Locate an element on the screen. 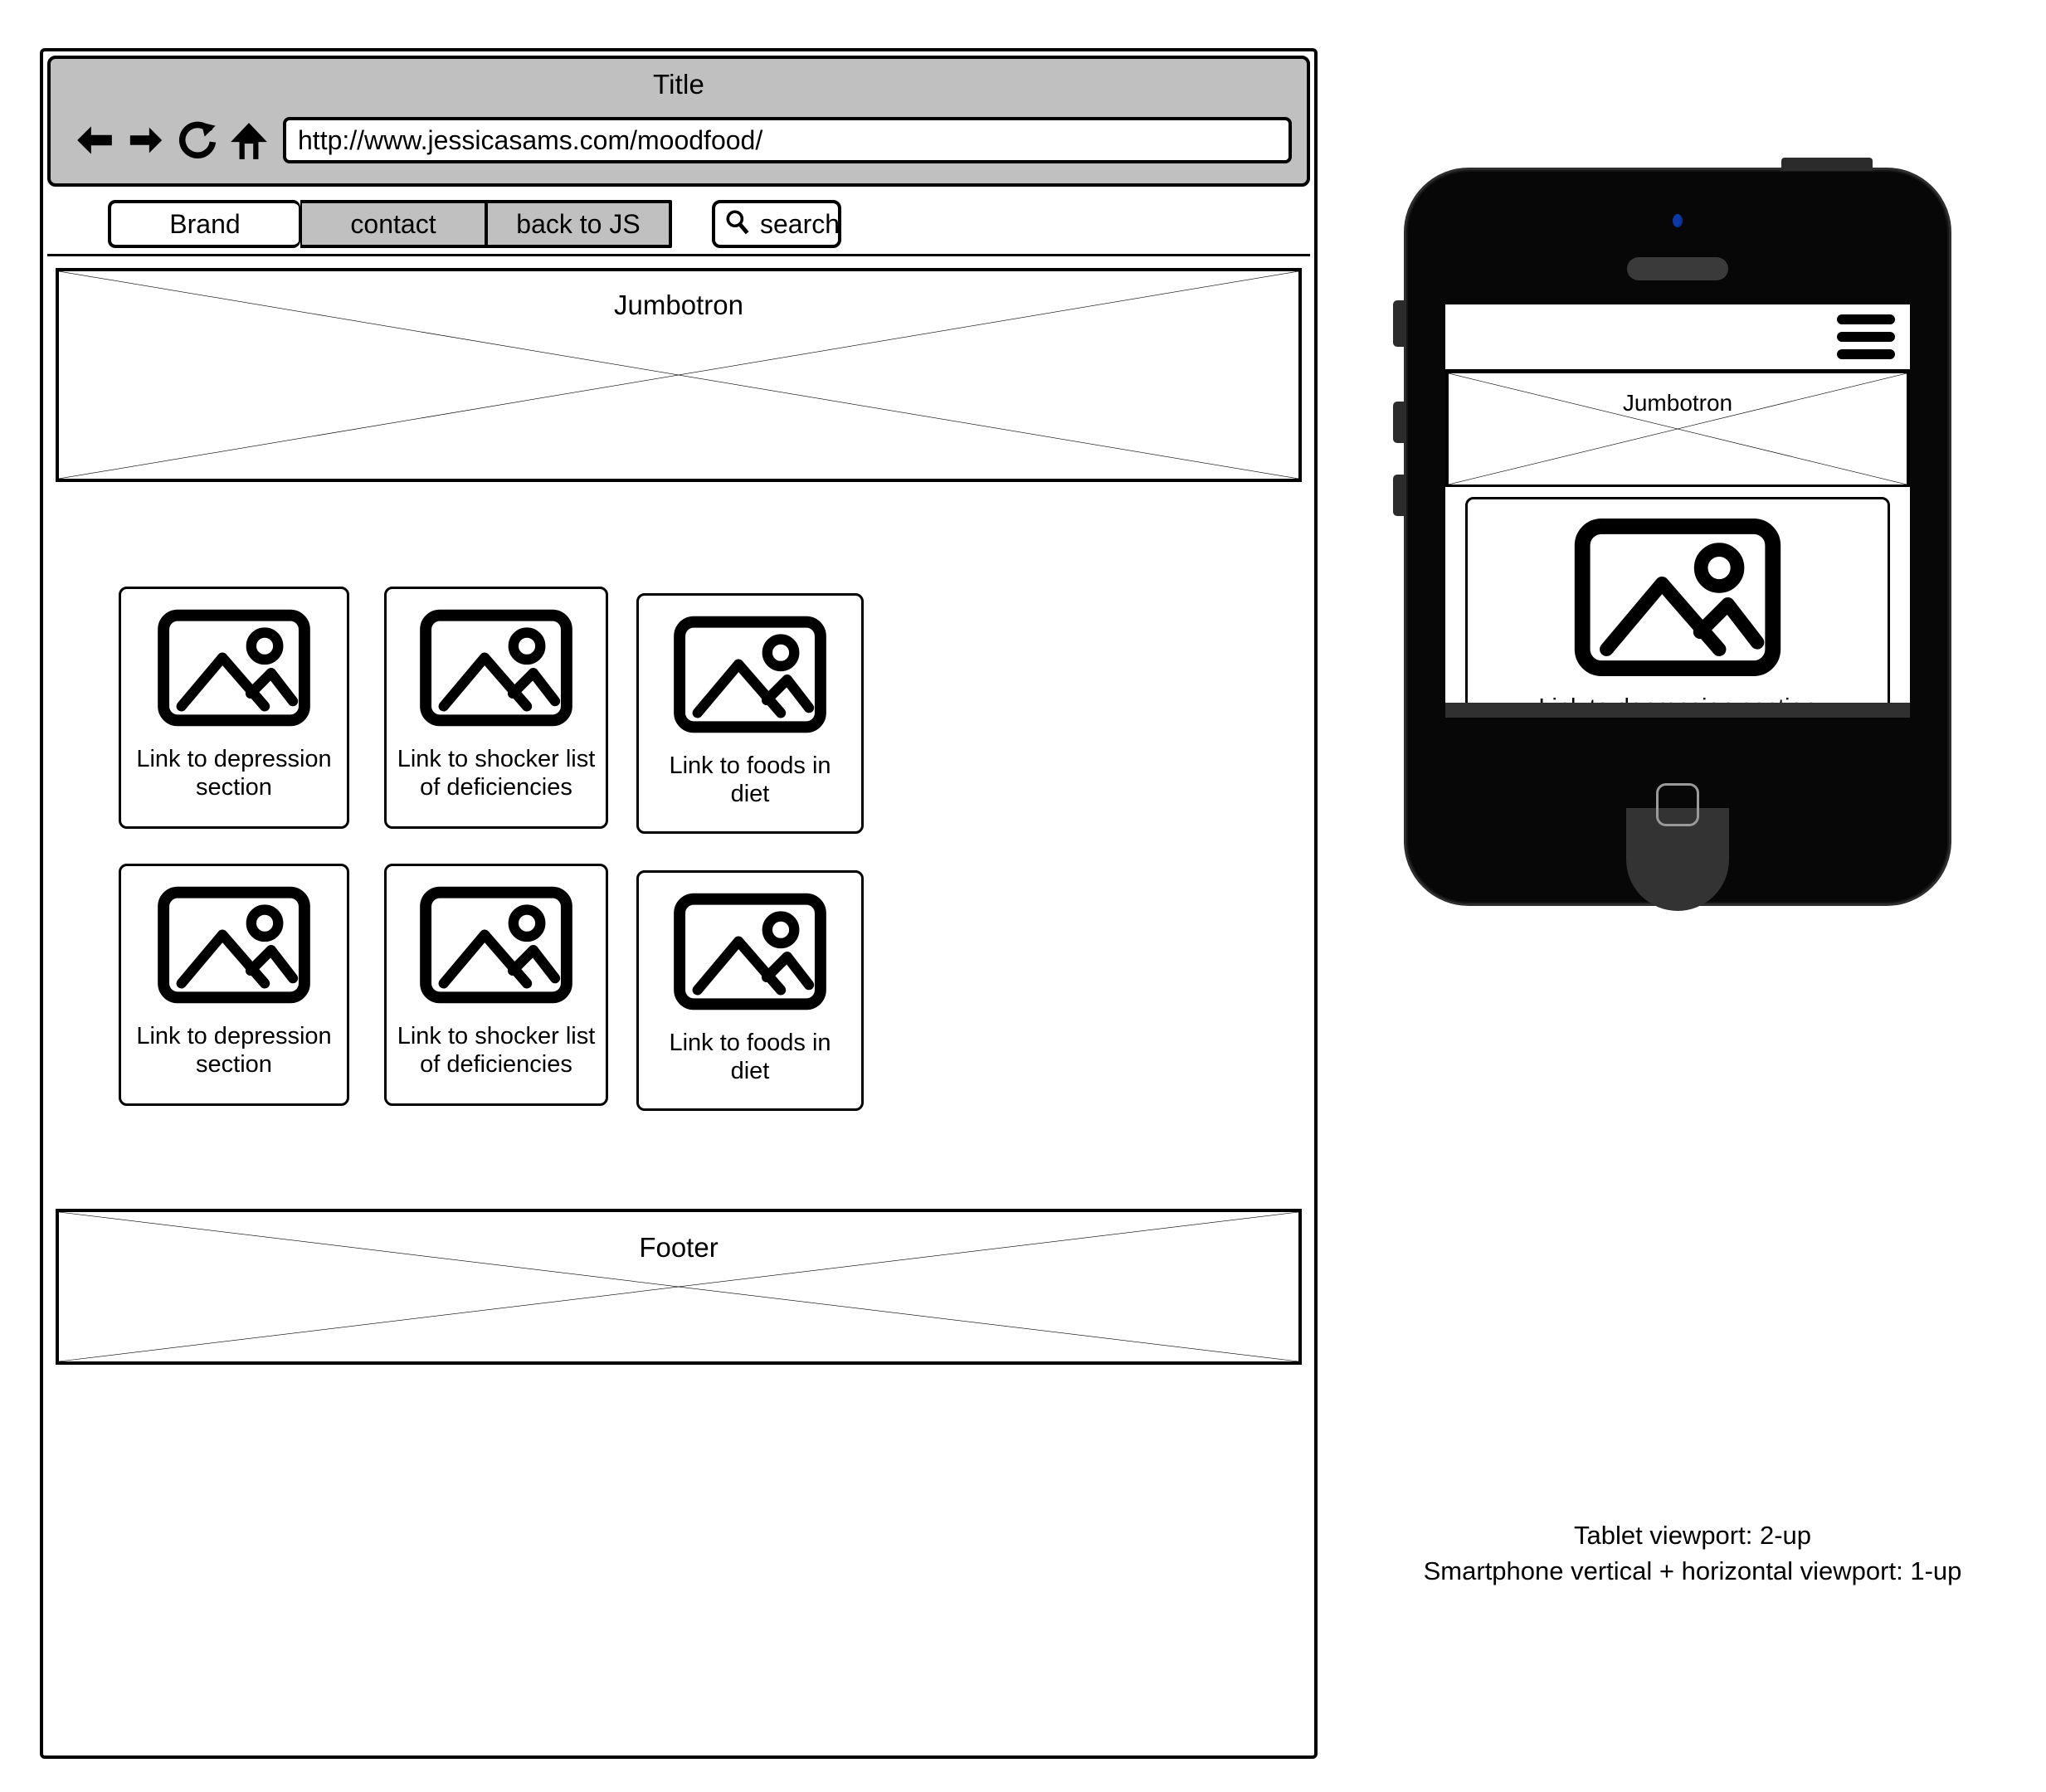 Image resolution: width=2046 pixels, height=1792 pixels. caption-line-tablet: Tablet viewport: 2-up is located at coordinates (1692, 1535).